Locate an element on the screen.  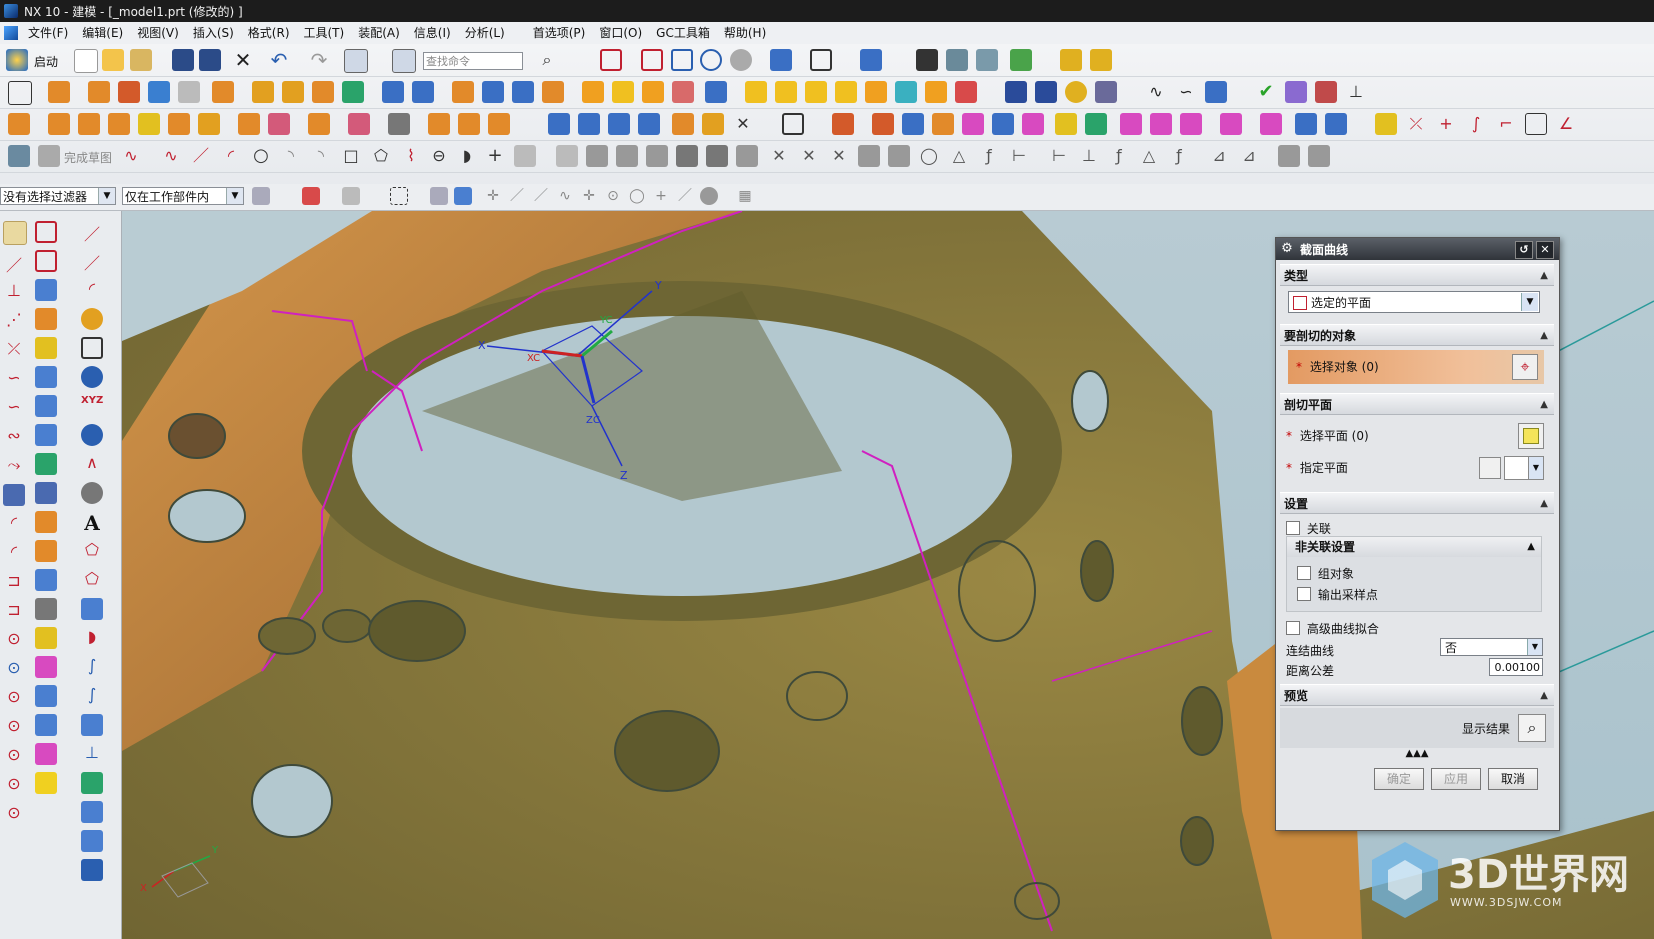
join-curve-icon: ∠ is located at coordinates (1566, 124).